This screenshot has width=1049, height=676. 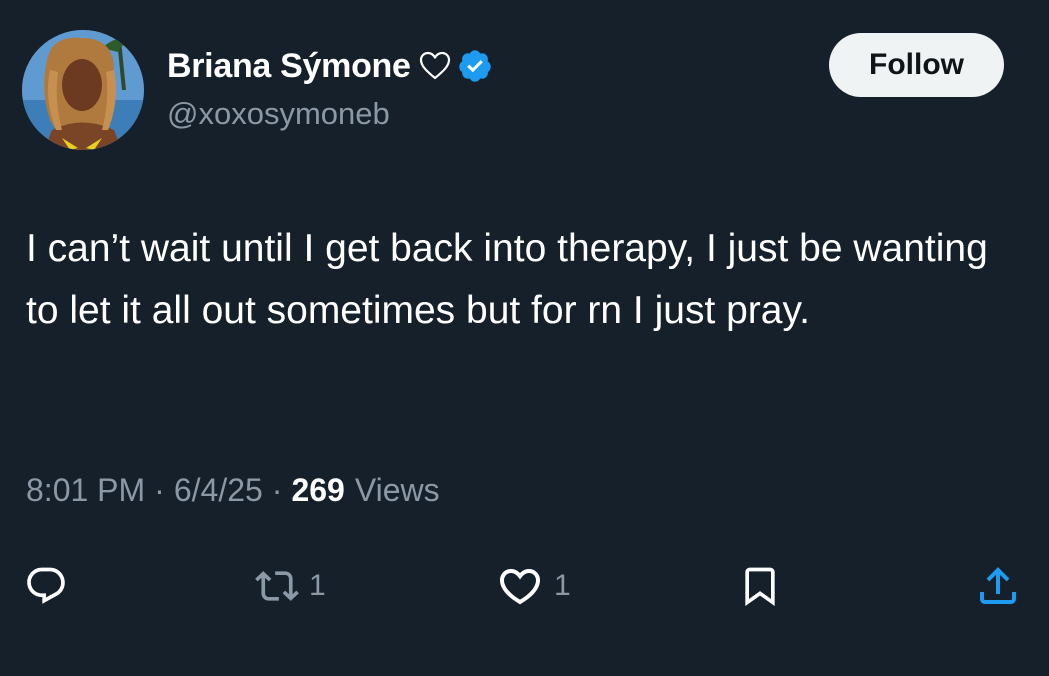 What do you see at coordinates (434, 65) in the screenshot?
I see `white-heart-icon` at bounding box center [434, 65].